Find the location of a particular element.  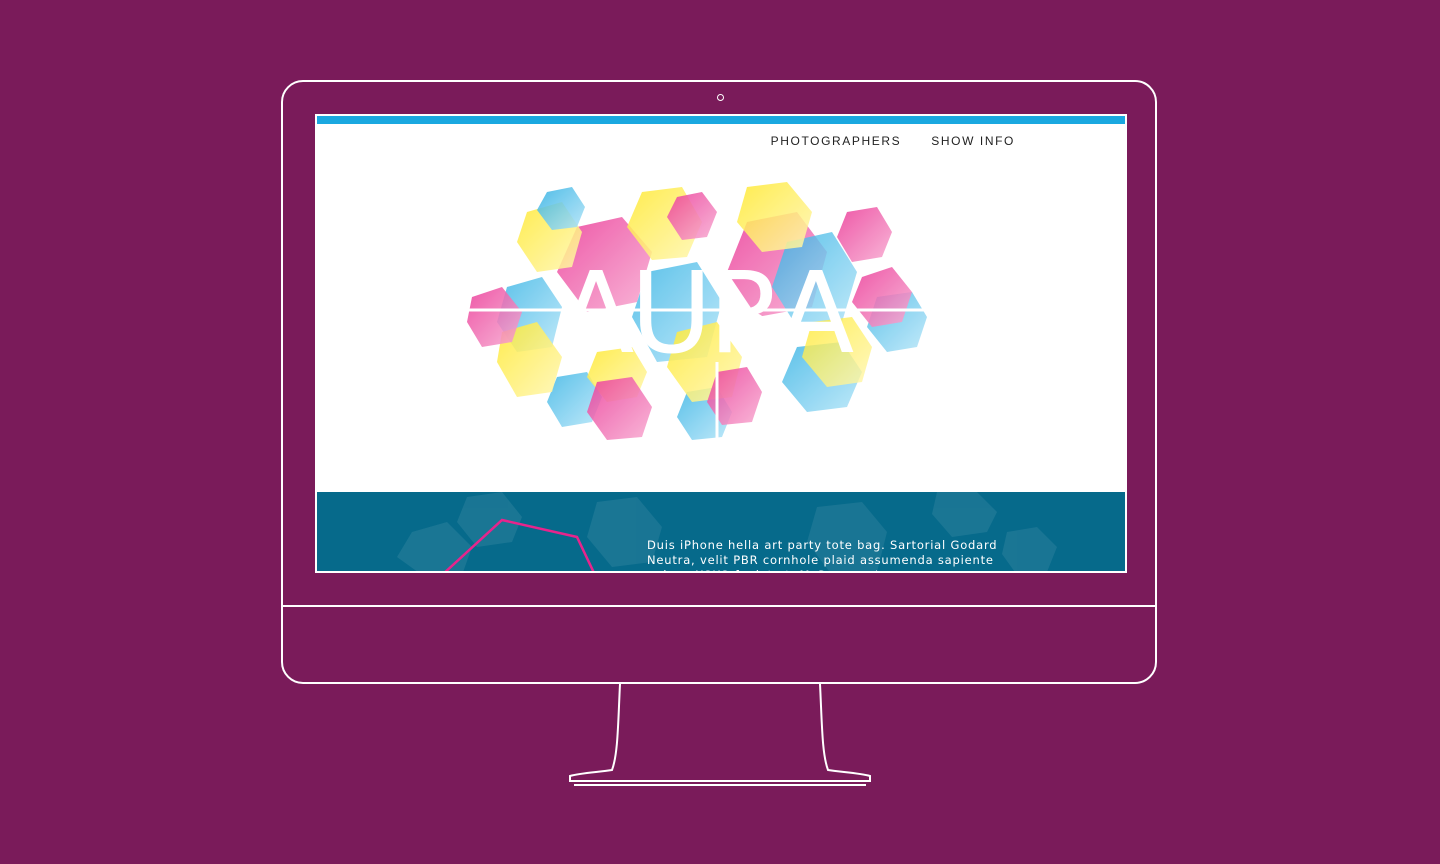

monitor-chin-divider is located at coordinates (719, 606).